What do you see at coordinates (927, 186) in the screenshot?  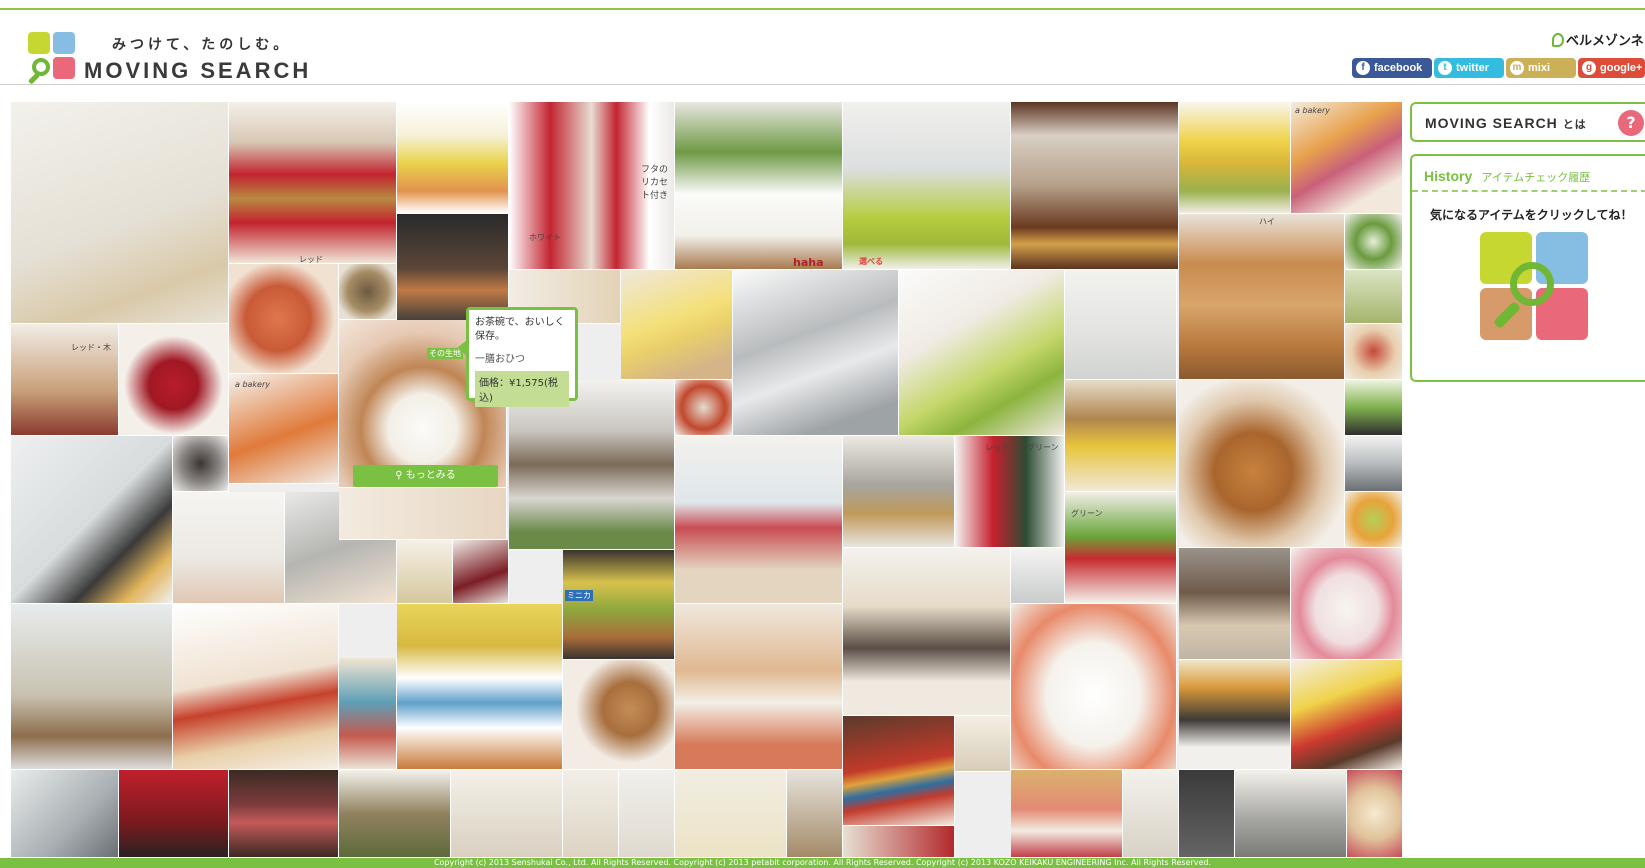 I see `product-tile: 選べる` at bounding box center [927, 186].